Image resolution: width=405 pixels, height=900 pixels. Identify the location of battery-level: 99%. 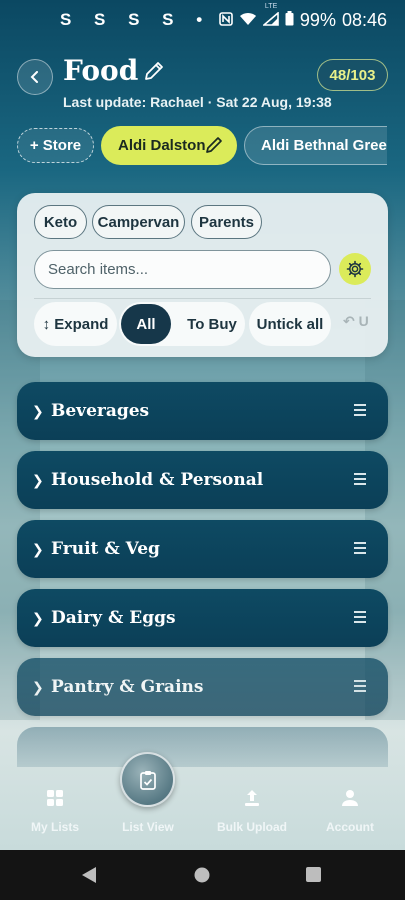
(317, 19).